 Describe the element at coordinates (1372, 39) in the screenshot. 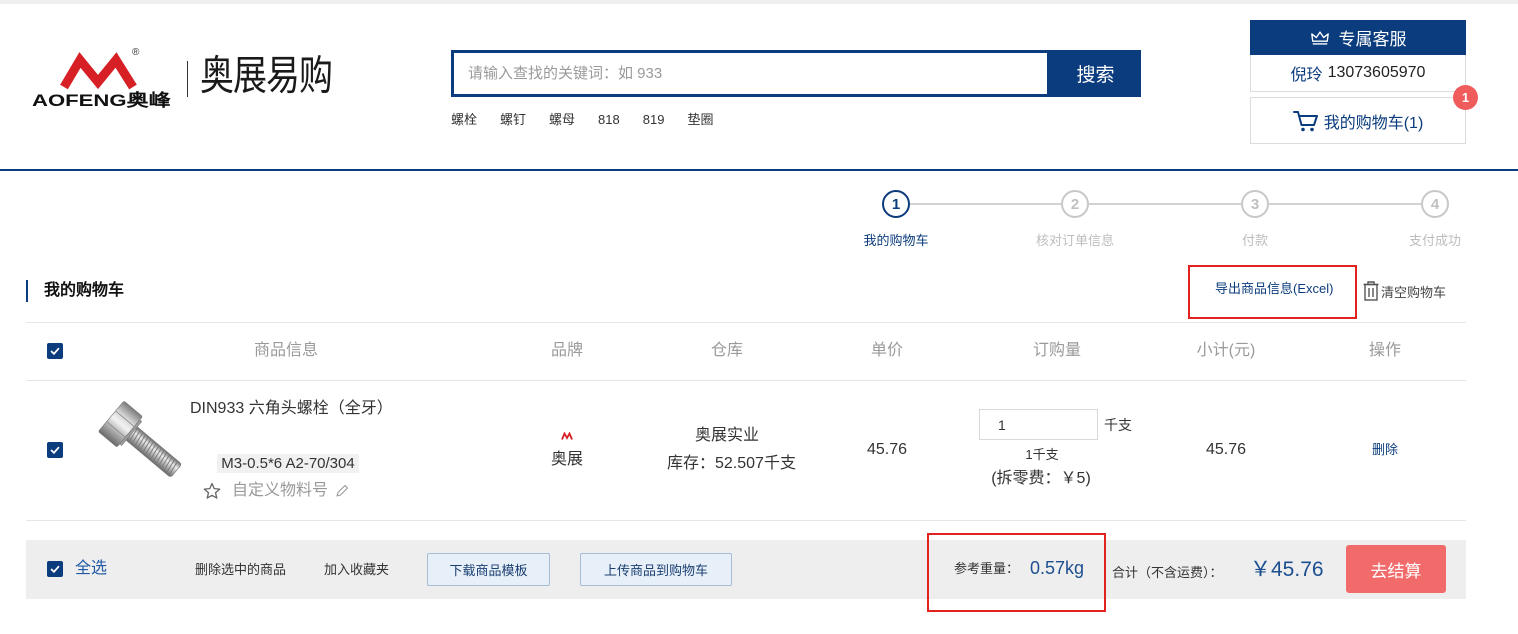

I see `service-title: 专属客服` at that location.